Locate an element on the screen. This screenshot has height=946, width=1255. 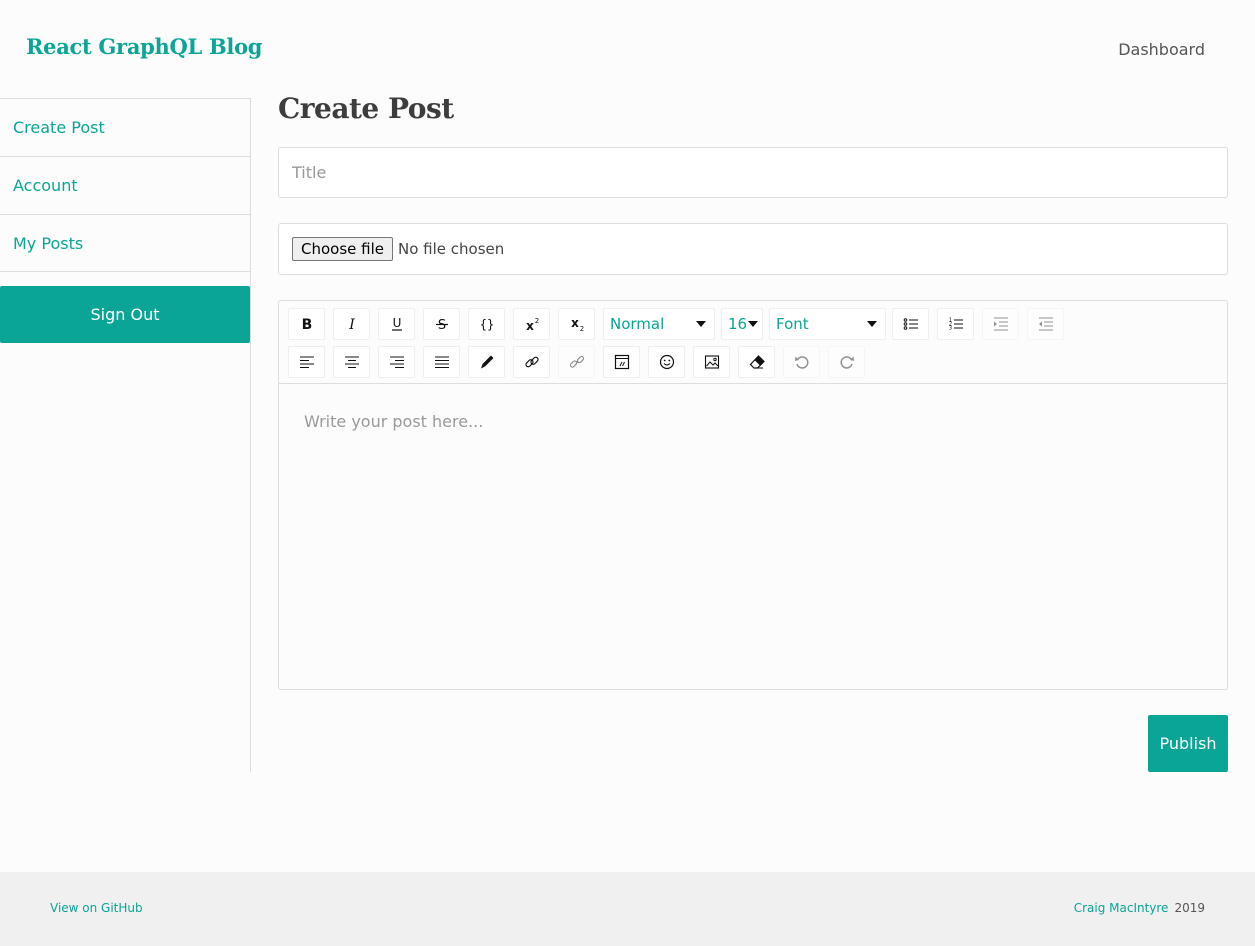
outdent-icon is located at coordinates (1045, 324).